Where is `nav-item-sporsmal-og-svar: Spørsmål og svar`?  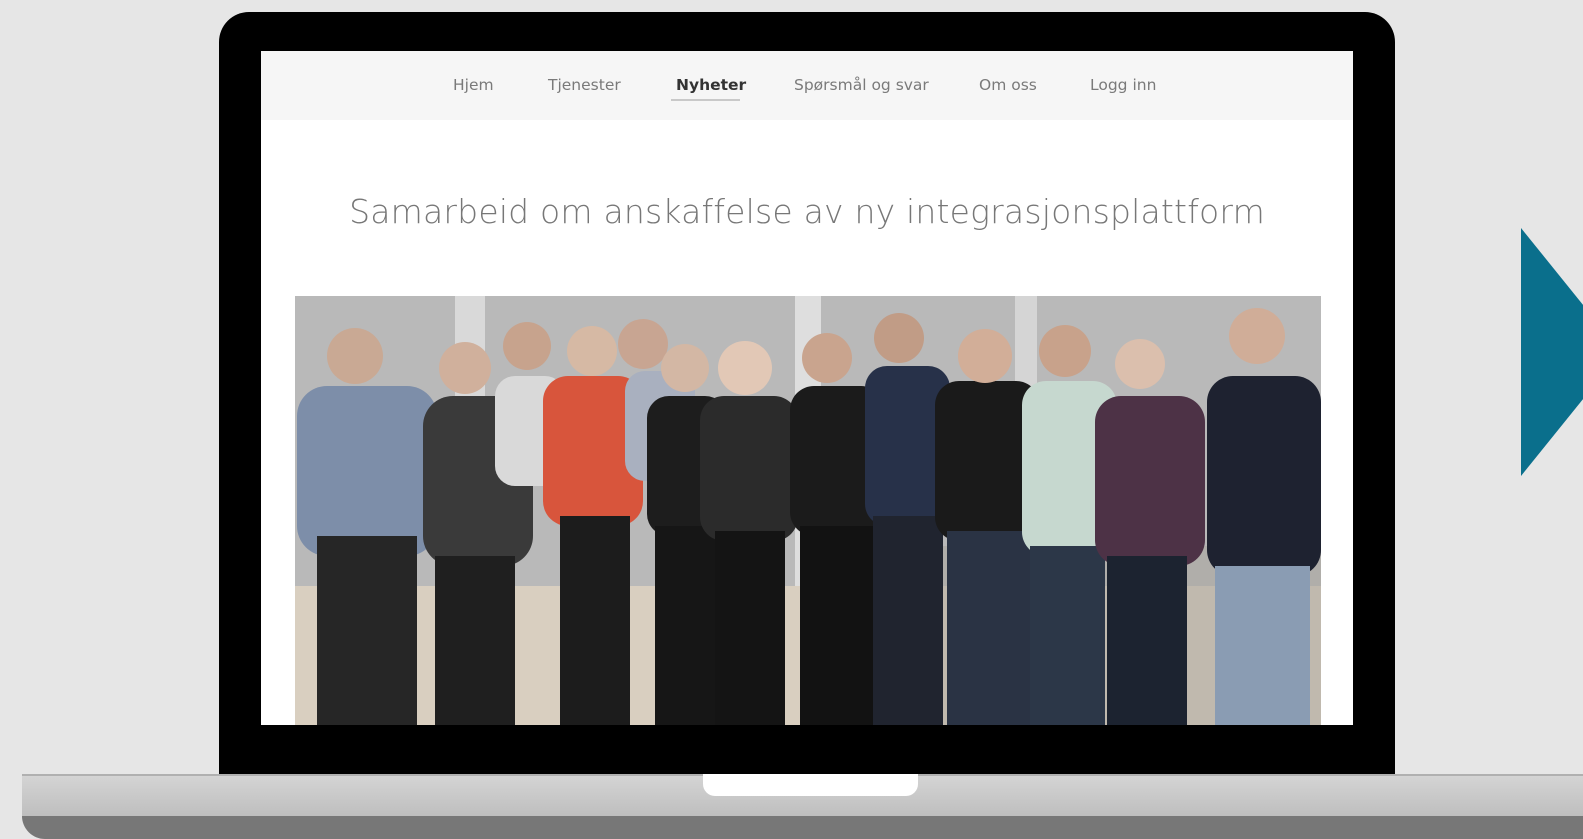 nav-item-sporsmal-og-svar: Spørsmål og svar is located at coordinates (861, 85).